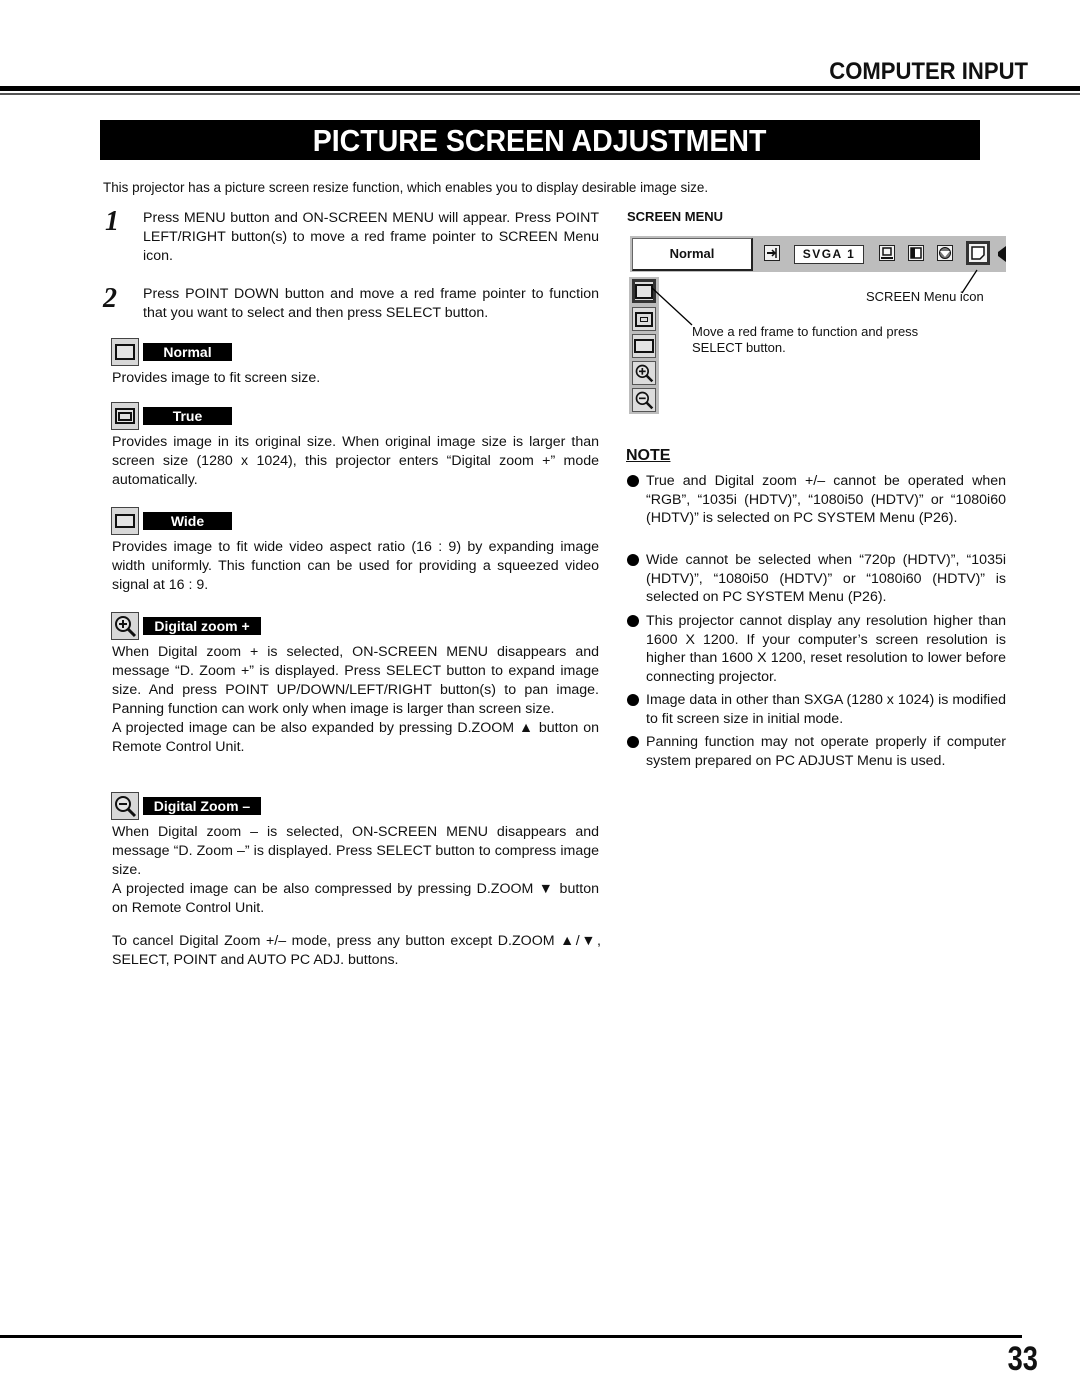  Describe the element at coordinates (675, 216) in the screenshot. I see `screen-menu-heading: SCREEN MENU` at that location.